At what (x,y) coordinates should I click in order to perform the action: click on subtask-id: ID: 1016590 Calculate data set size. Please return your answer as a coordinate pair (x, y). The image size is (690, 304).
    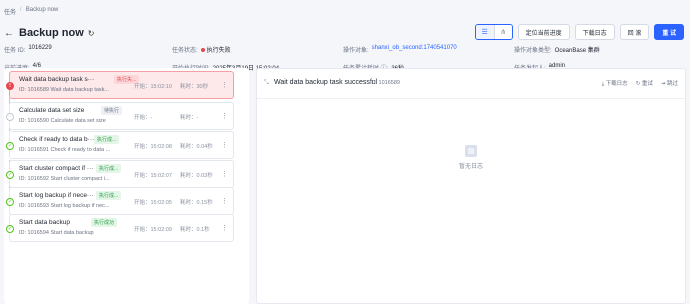
    Looking at the image, I should click on (62, 121).